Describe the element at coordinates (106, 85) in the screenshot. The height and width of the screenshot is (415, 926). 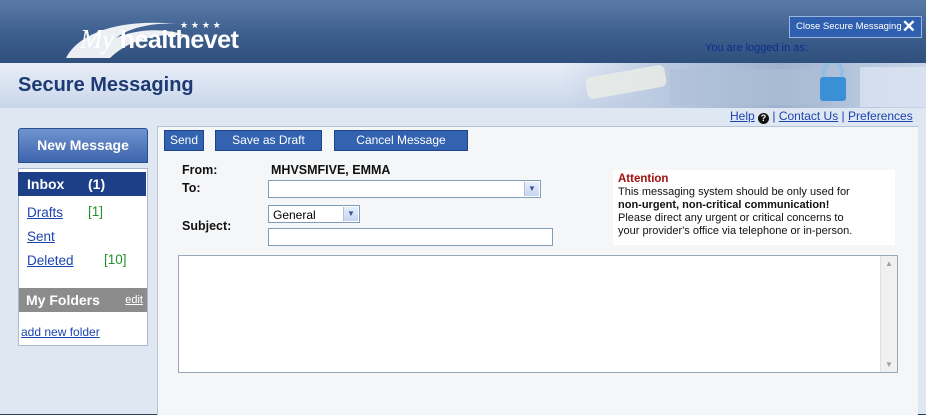
I see `page-title: Secure Messaging` at that location.